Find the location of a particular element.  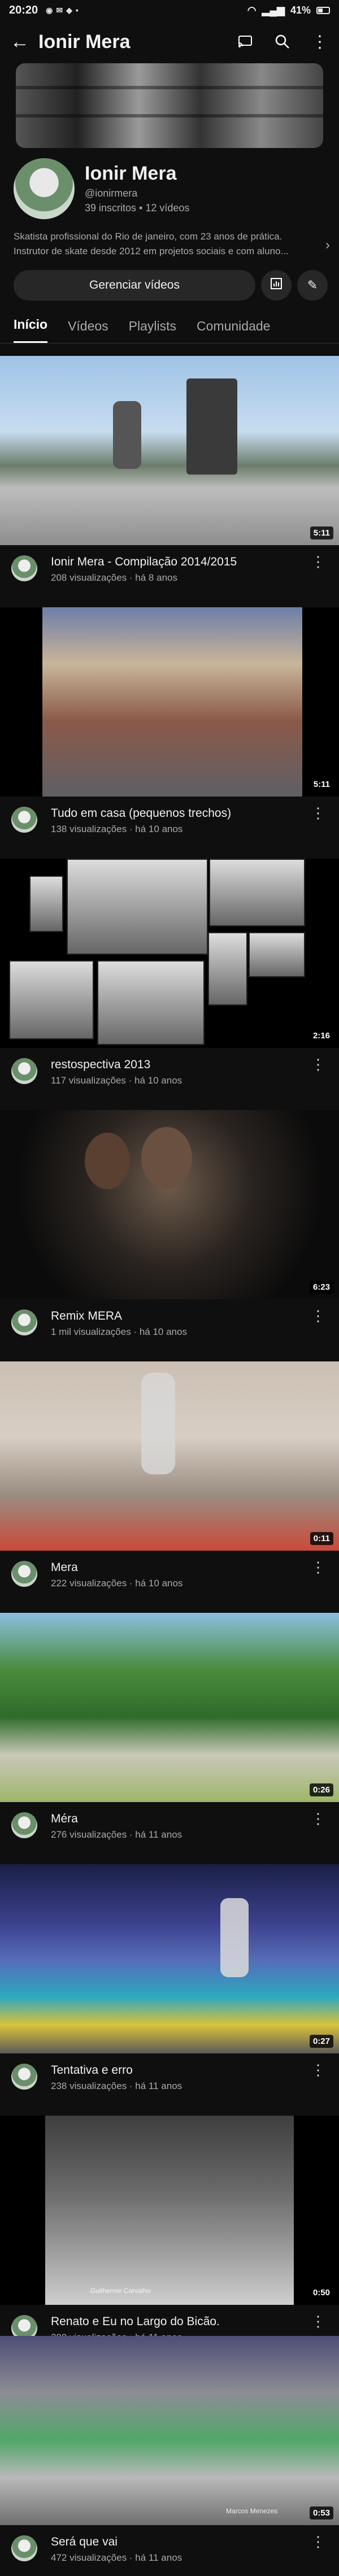

status-notification-icons: ◉ ✉ ◆ • is located at coordinates (62, 10).